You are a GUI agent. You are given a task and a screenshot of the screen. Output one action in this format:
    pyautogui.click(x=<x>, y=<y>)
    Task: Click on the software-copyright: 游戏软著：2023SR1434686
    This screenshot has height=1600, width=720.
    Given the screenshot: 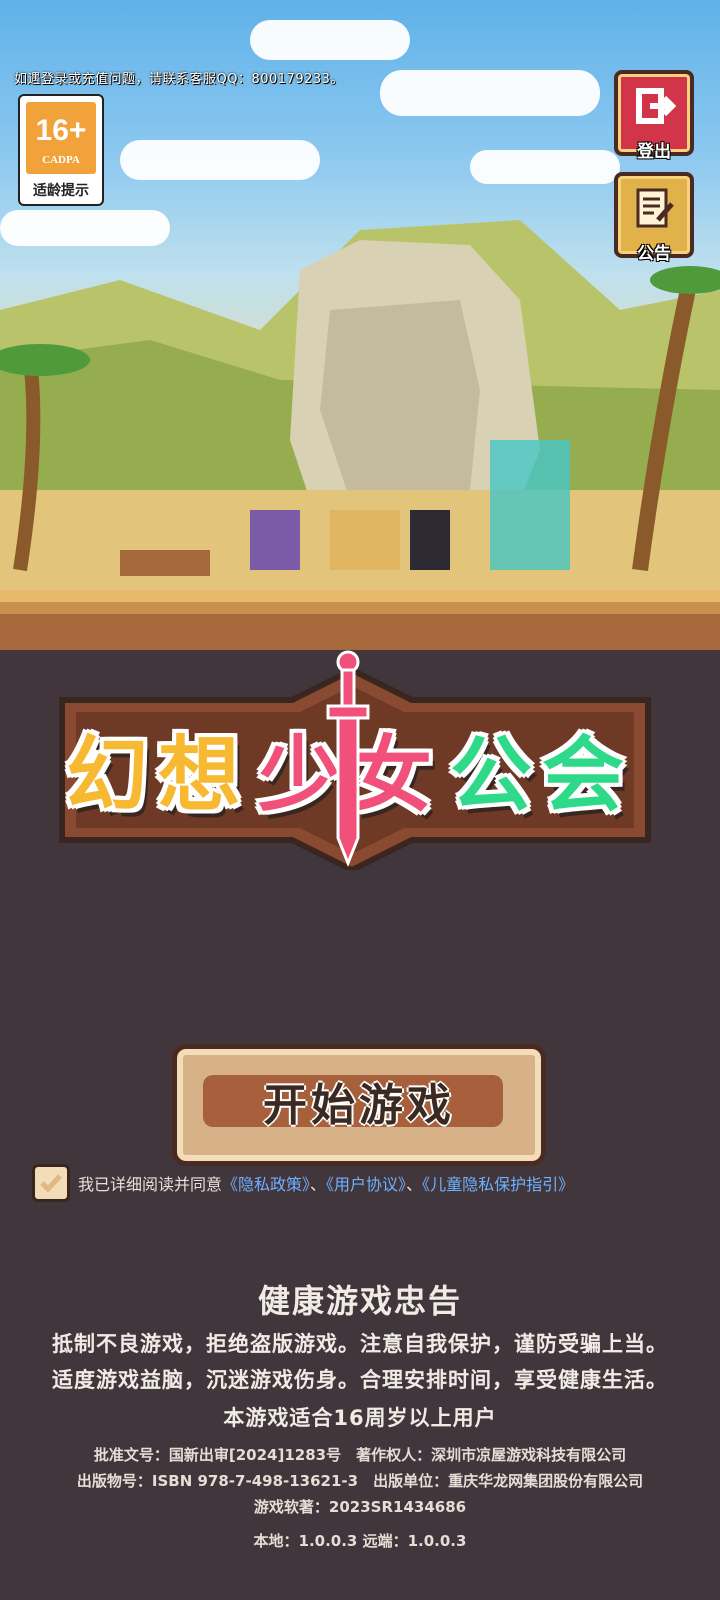 What is the action you would take?
    pyautogui.click(x=360, y=1507)
    